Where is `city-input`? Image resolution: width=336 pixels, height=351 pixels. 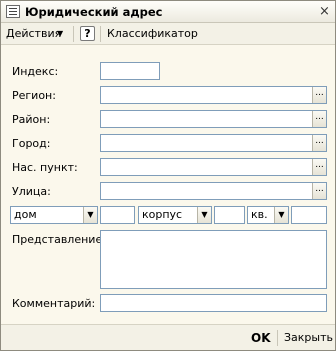 city-input is located at coordinates (213, 143).